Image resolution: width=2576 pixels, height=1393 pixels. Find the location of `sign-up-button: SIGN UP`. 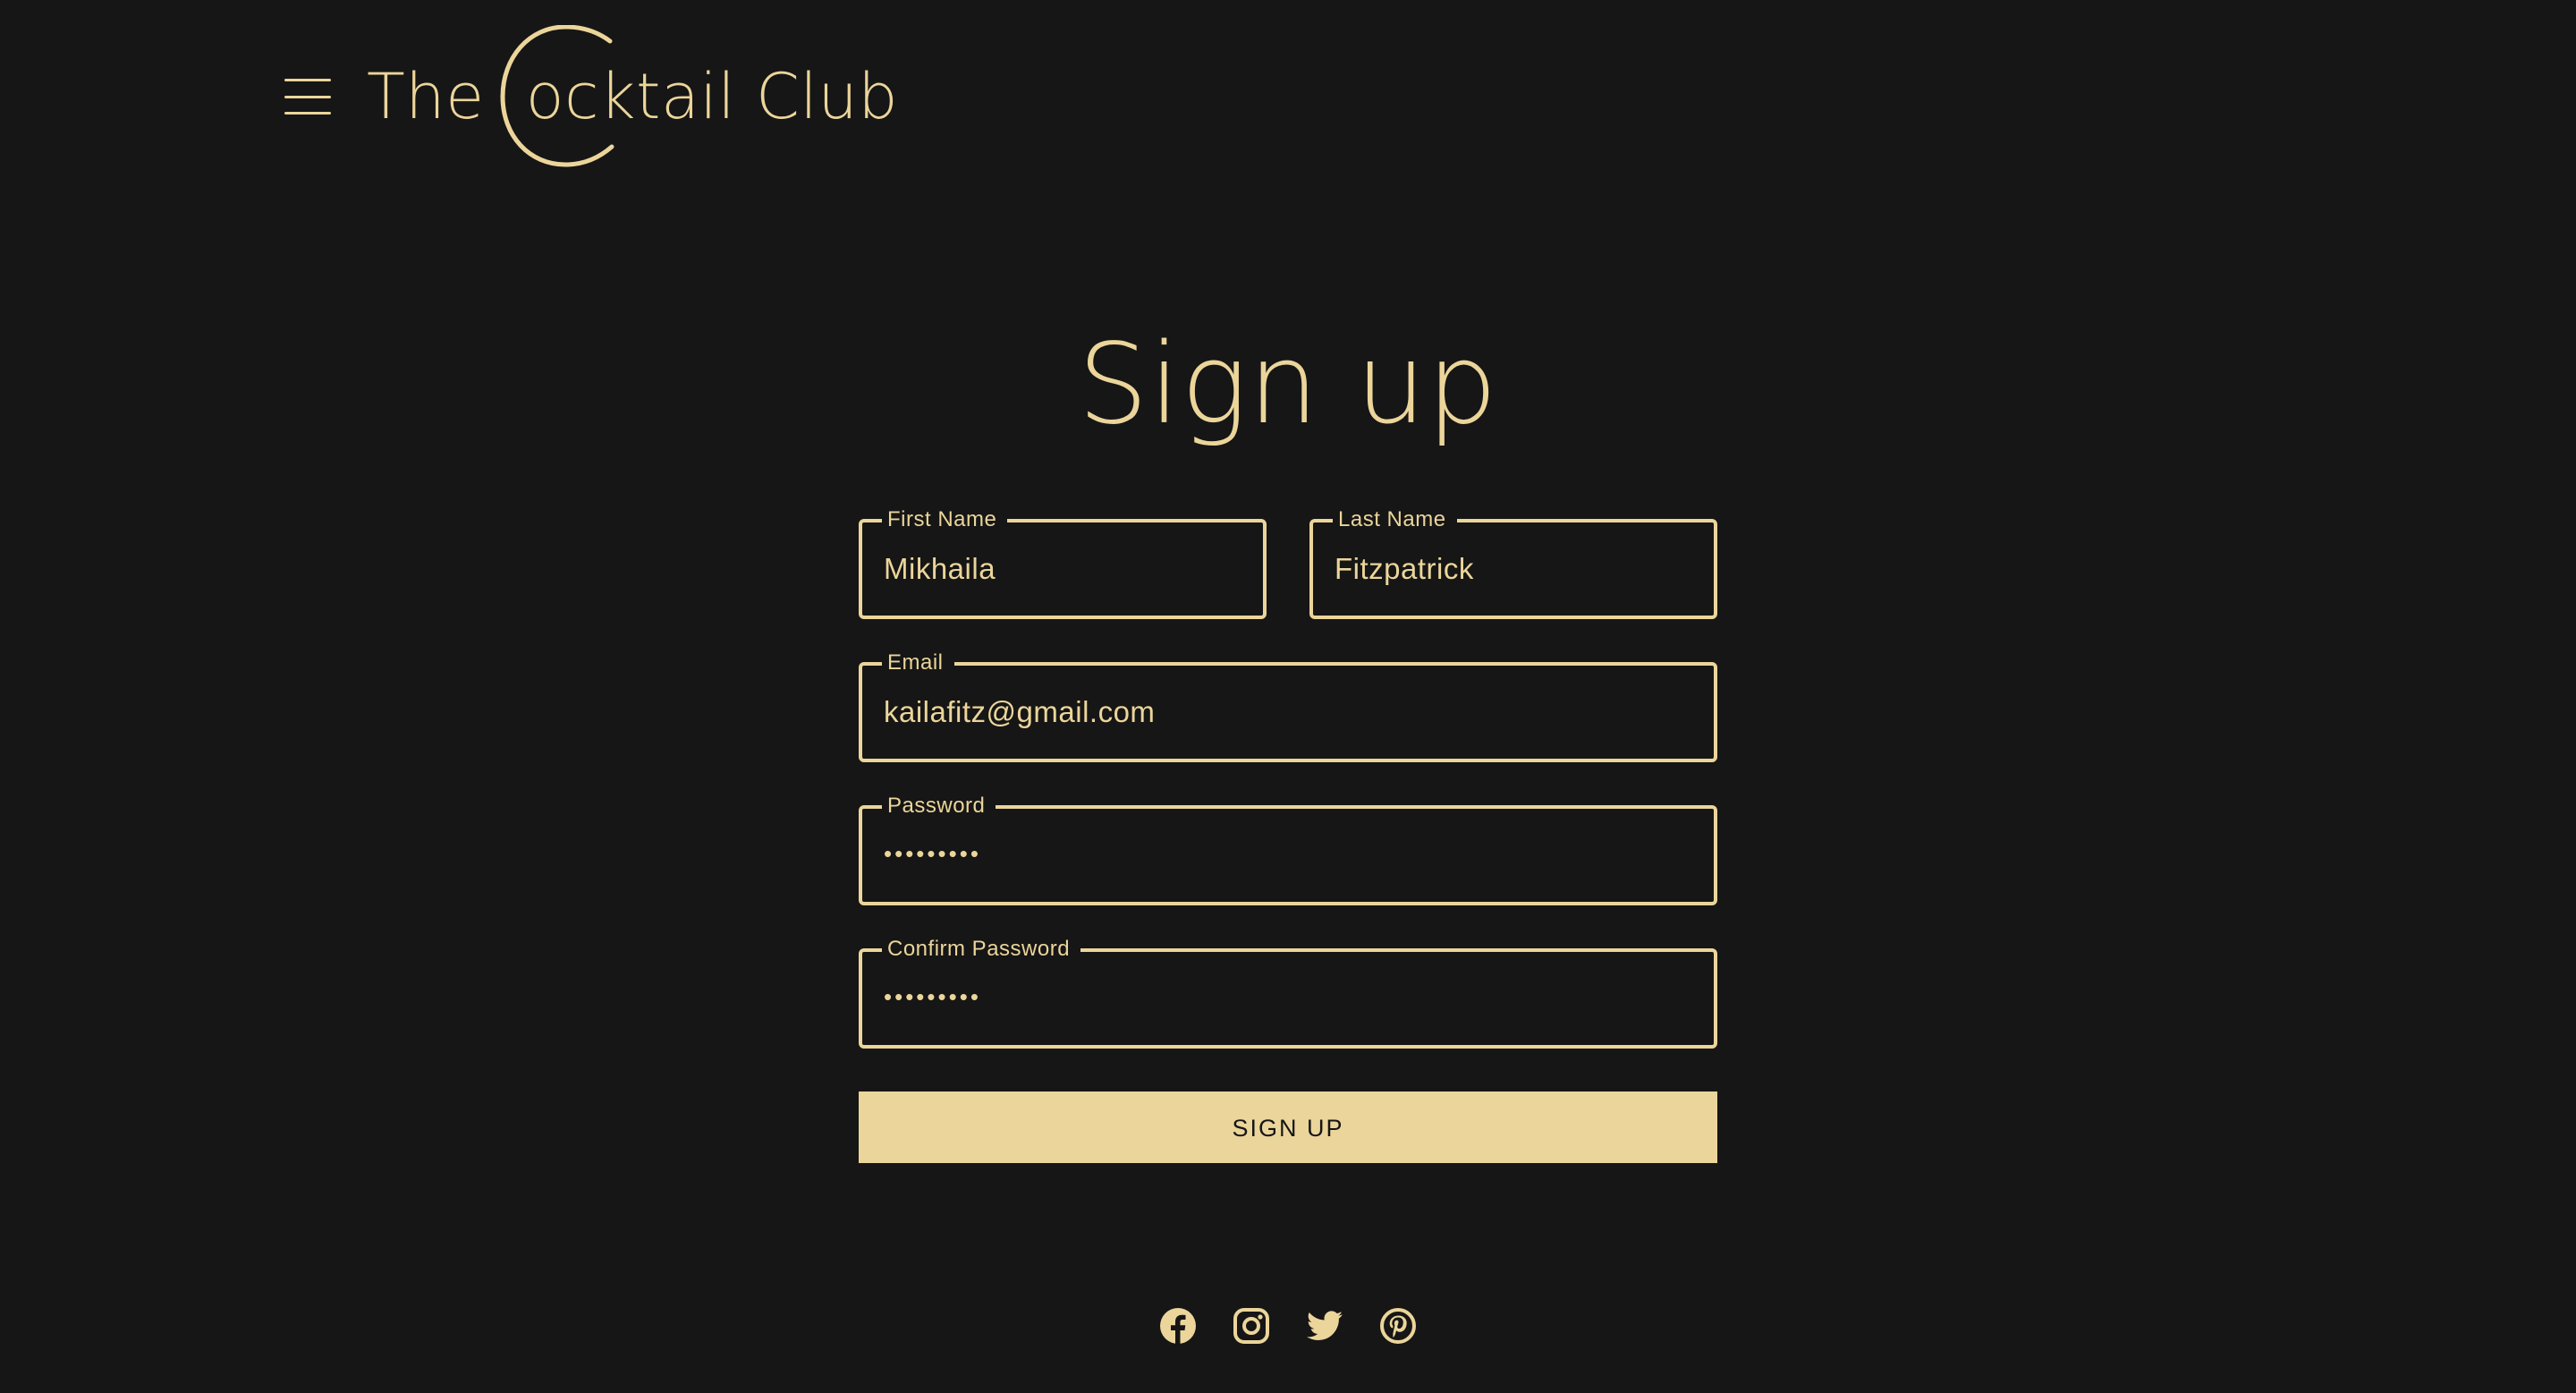

sign-up-button: SIGN UP is located at coordinates (1288, 1127).